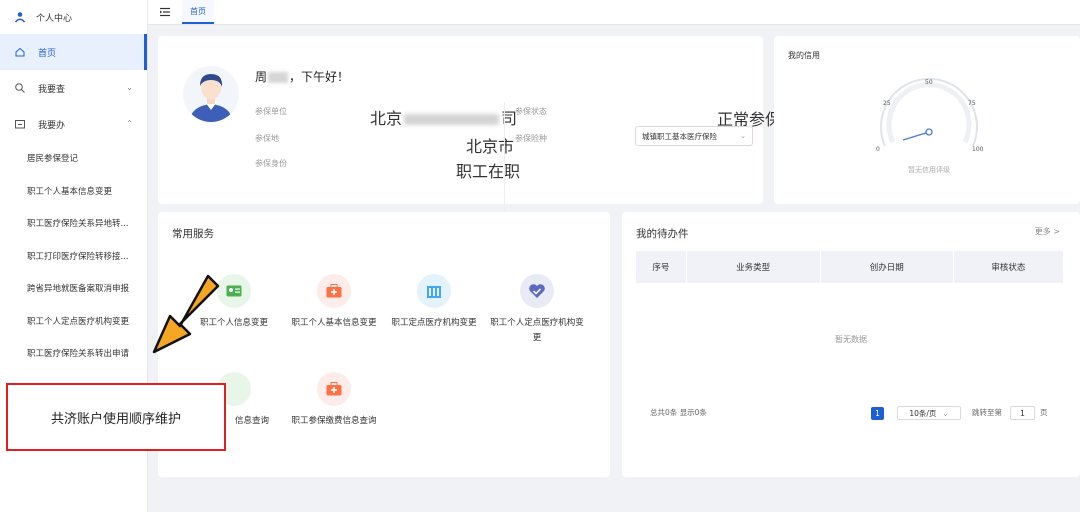  I want to click on credit-title: 我的信用, so click(804, 55).